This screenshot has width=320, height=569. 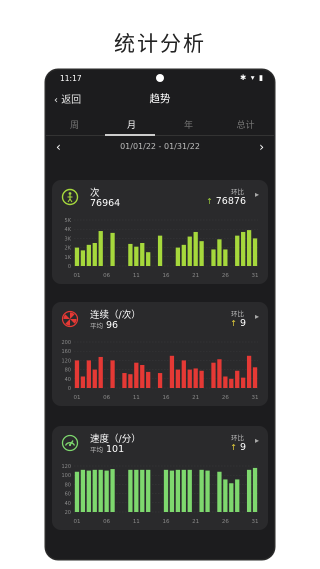 I want to click on tab-week: 周, so click(x=74, y=123).